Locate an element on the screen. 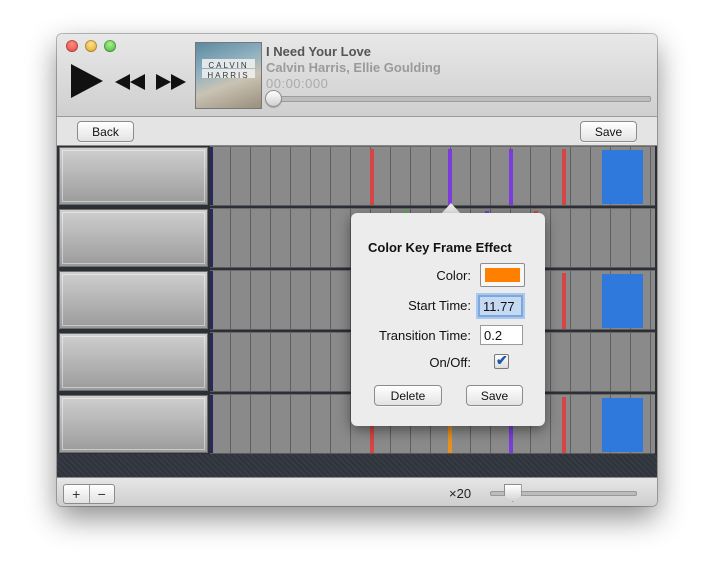 This screenshot has width=714, height=586. zoom-window-button is located at coordinates (110, 46).